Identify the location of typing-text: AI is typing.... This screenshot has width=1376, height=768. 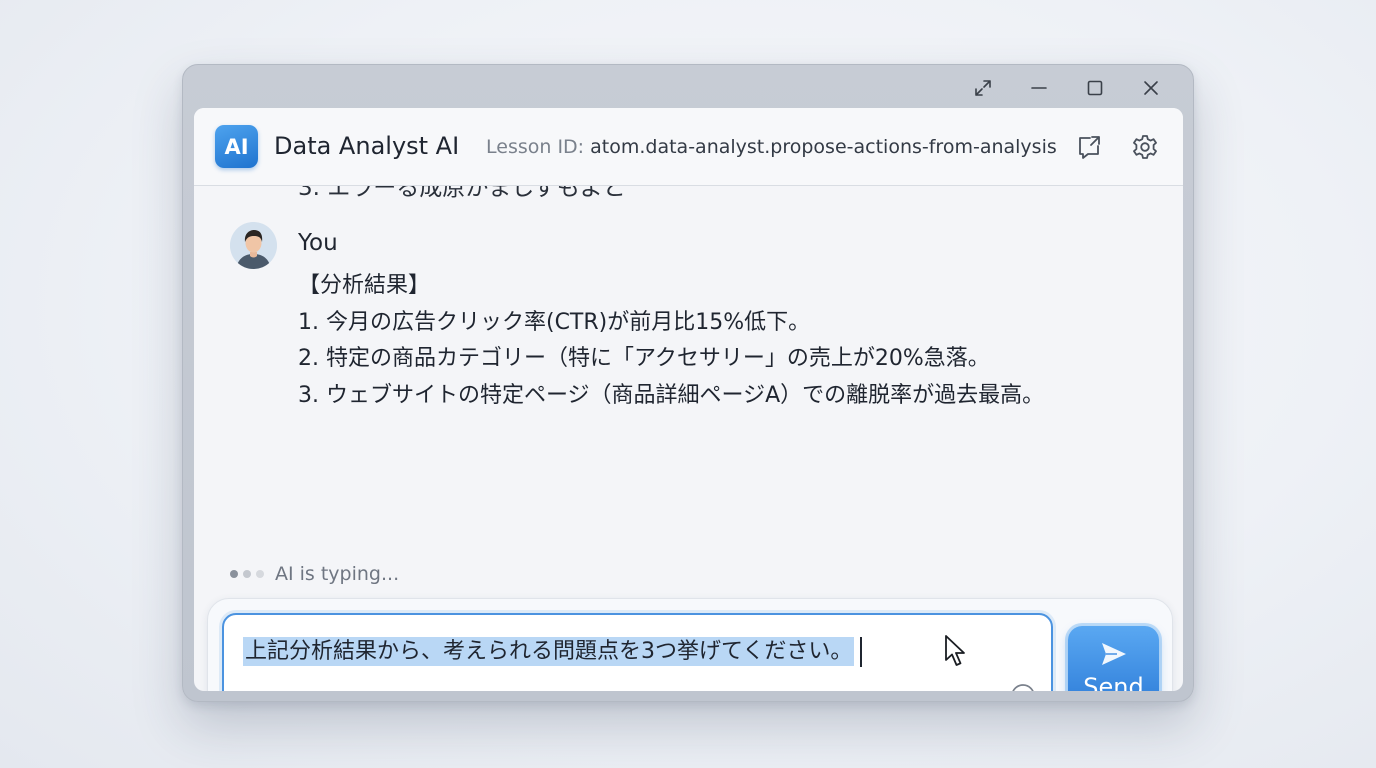
(337, 574).